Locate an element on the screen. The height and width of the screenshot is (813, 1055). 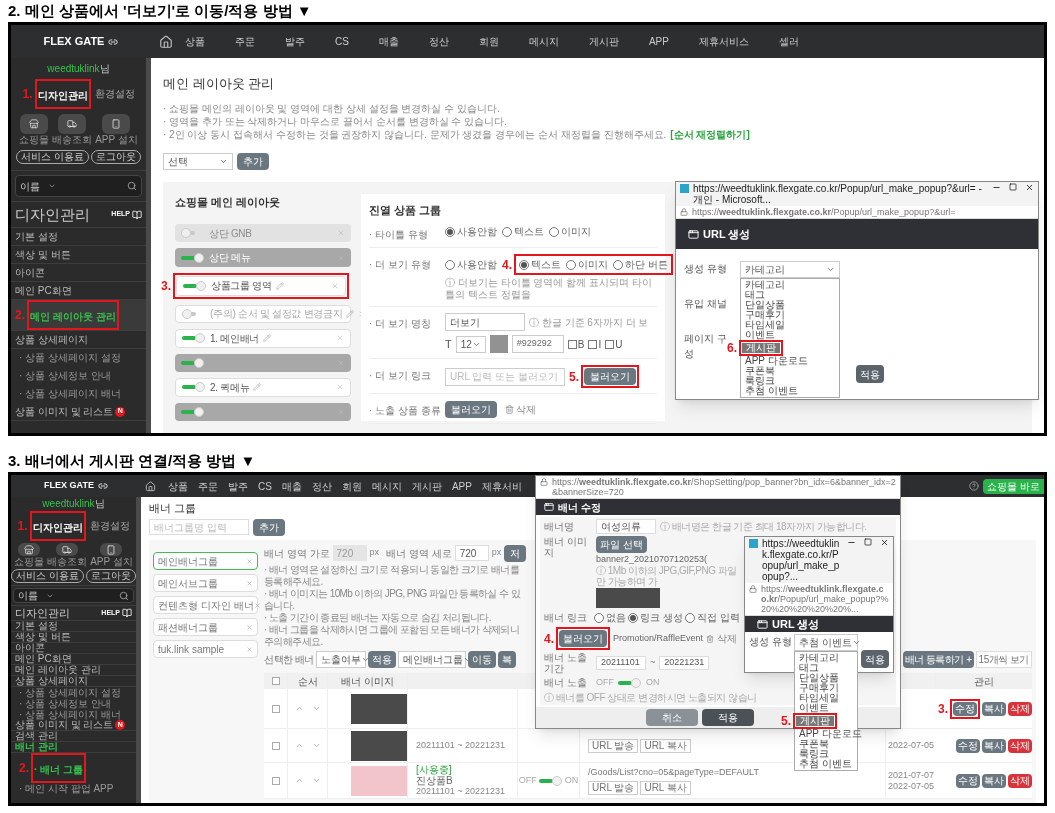
group-name-field: 배너그룹명 입력 is located at coordinates (199, 527).